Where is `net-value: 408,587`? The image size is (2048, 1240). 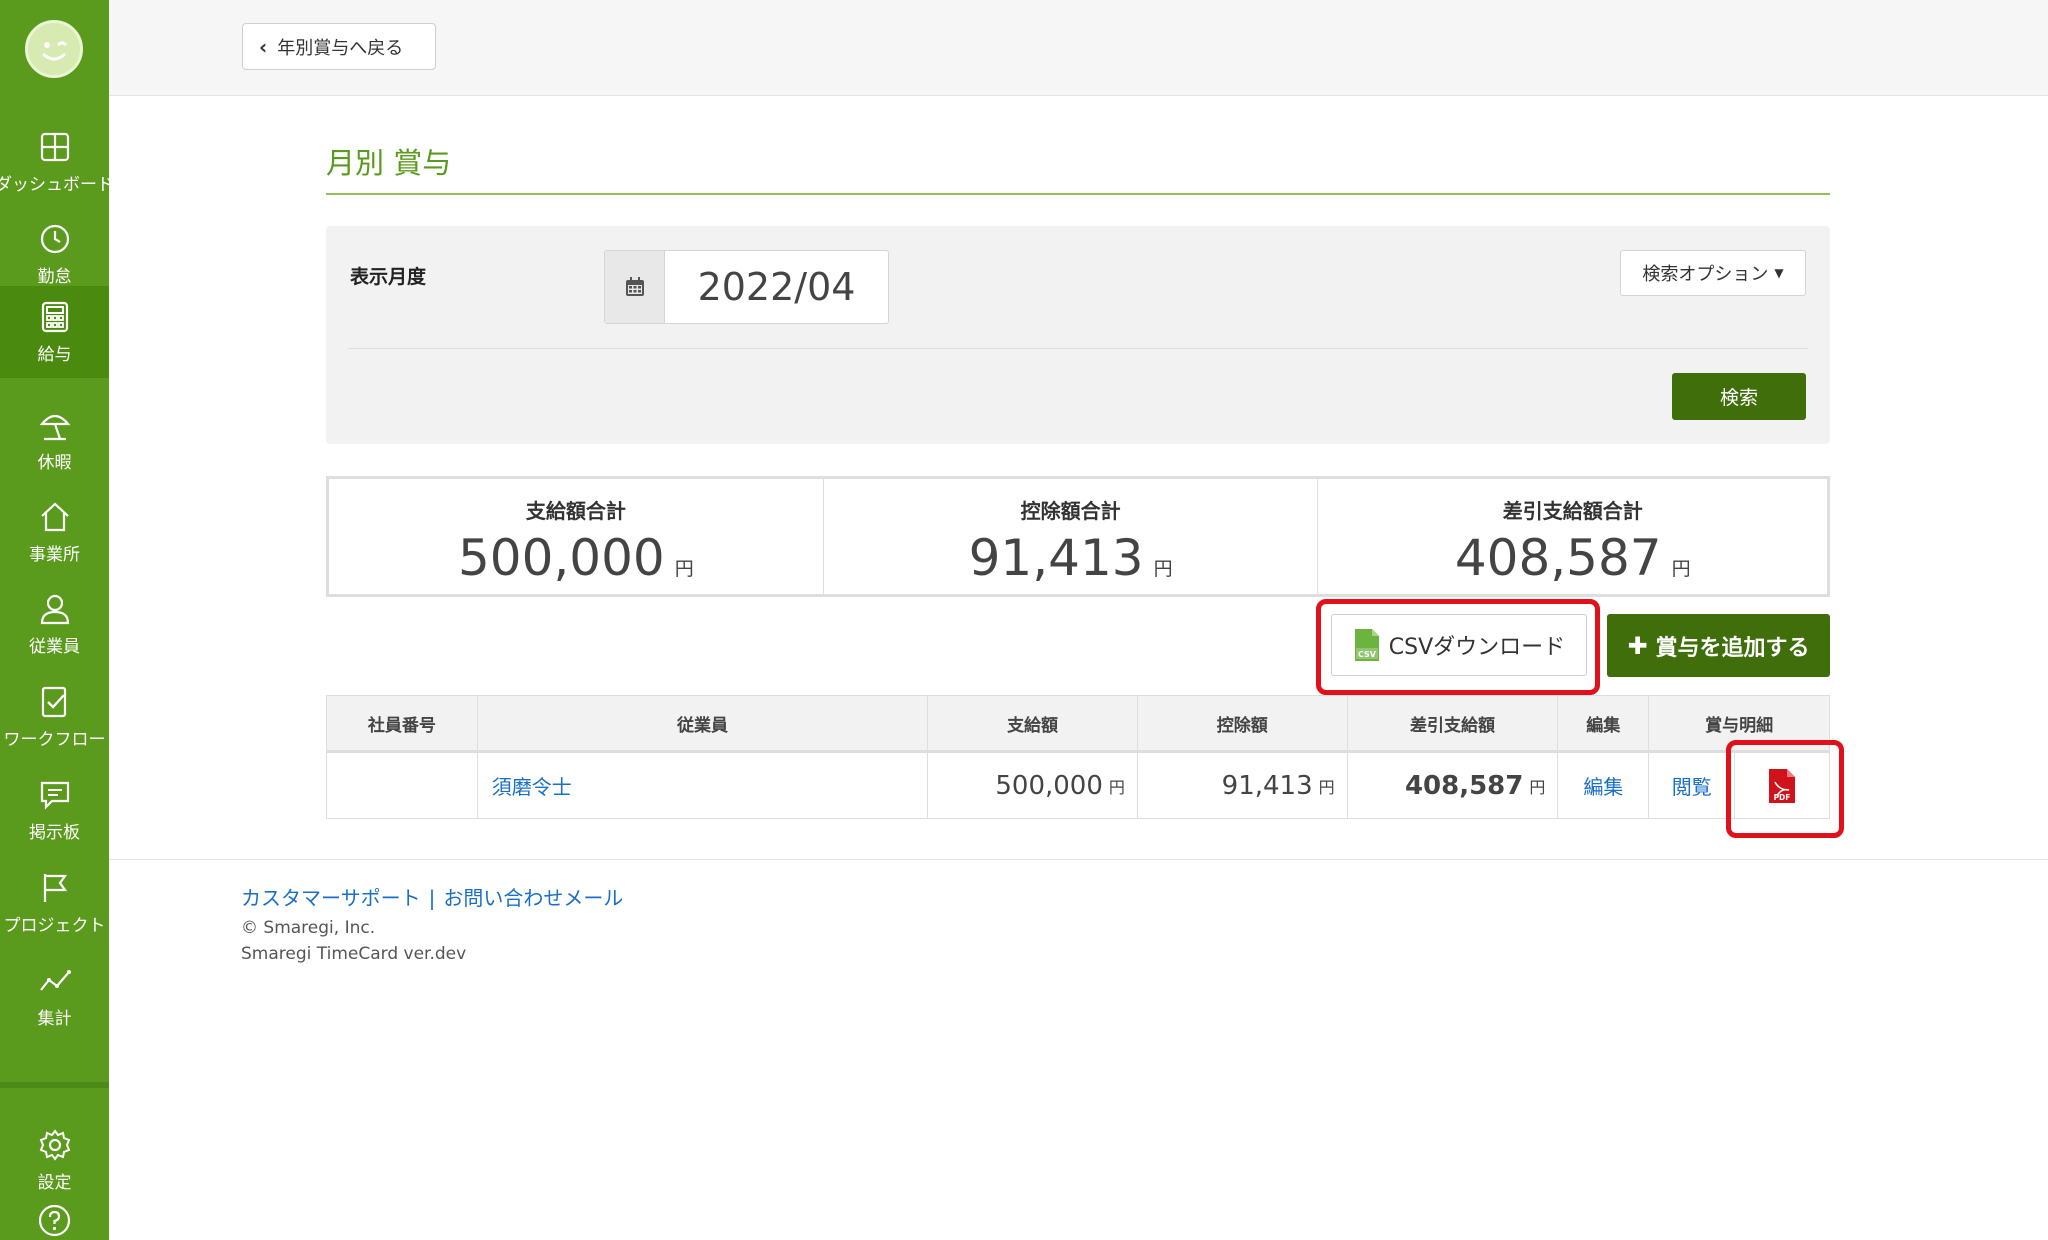 net-value: 408,587 is located at coordinates (1464, 785).